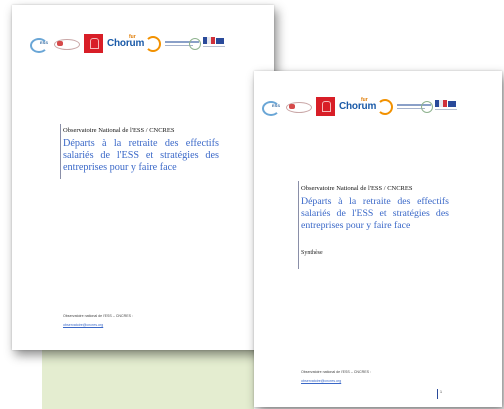 This screenshot has width=504, height=409. Describe the element at coordinates (437, 394) in the screenshot. I see `page-number-bar` at that location.